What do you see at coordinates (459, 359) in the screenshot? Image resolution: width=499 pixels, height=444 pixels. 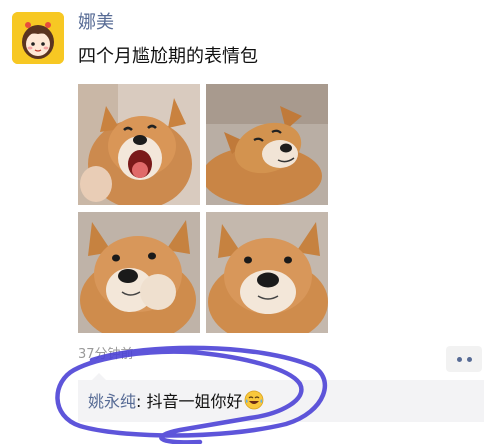 I see `ellipsis-icon` at bounding box center [459, 359].